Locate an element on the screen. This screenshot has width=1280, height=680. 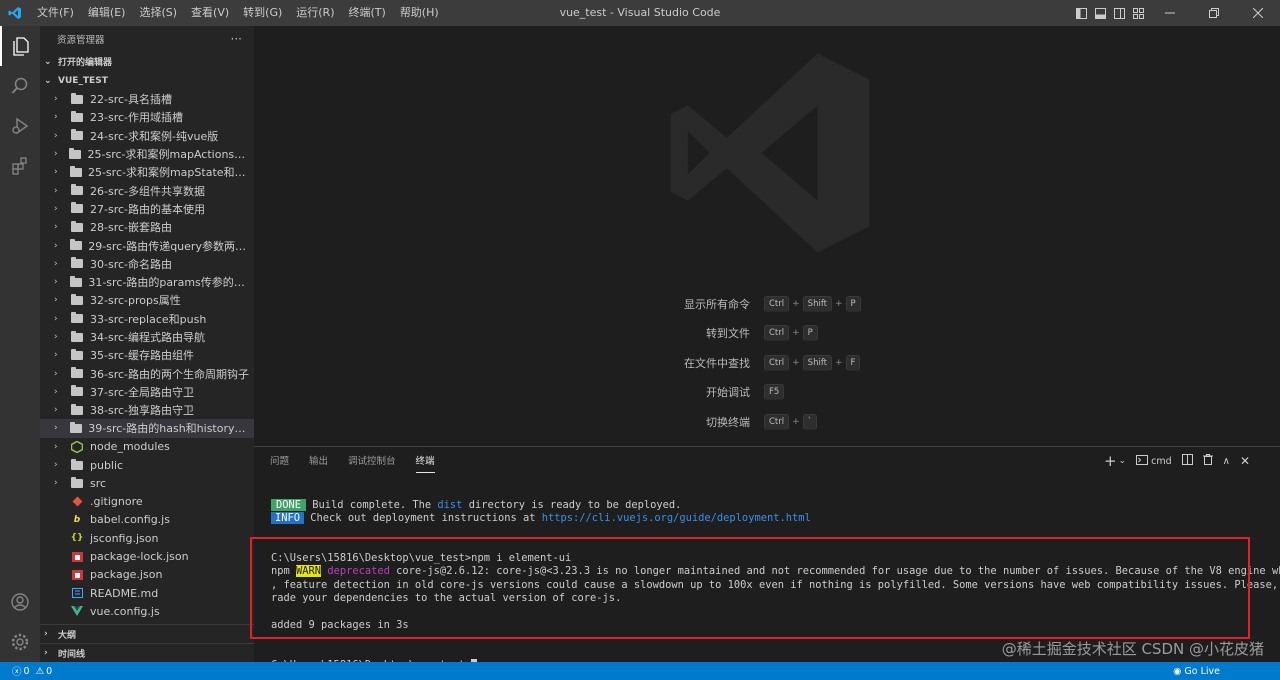
tab-problems: 问题 is located at coordinates (279, 463).